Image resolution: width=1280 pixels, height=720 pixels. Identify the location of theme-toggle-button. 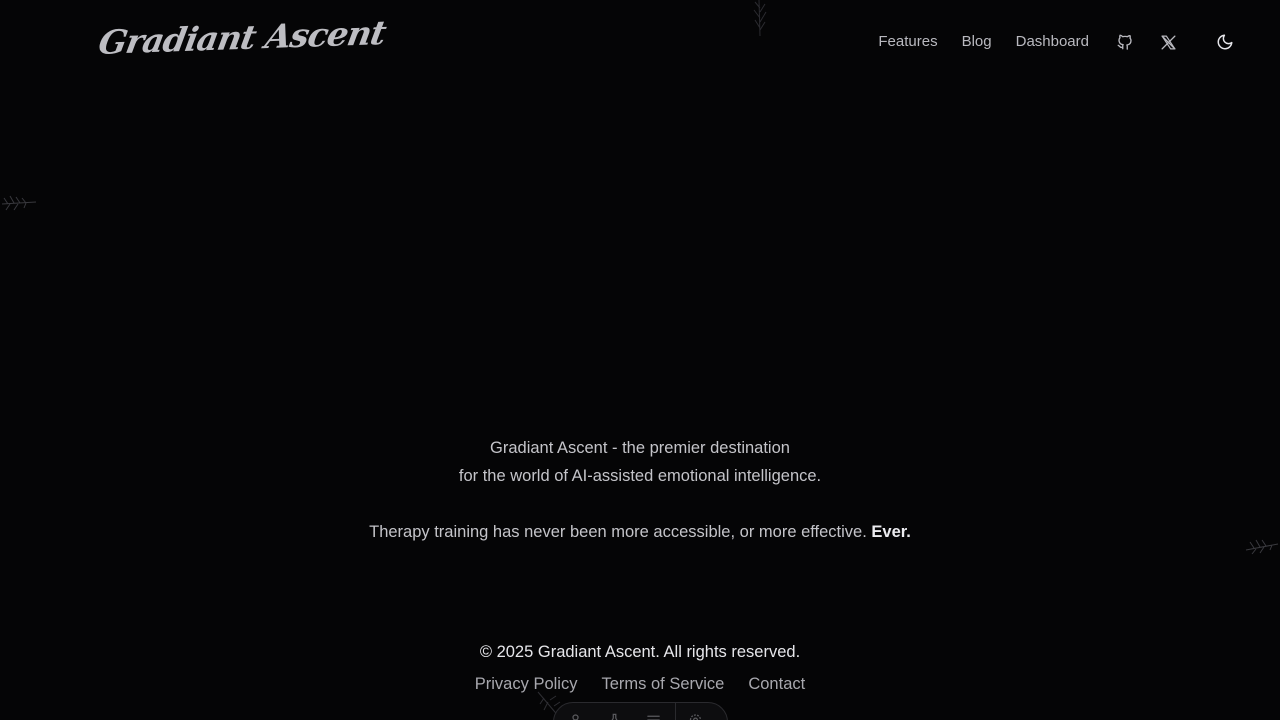
(1225, 42).